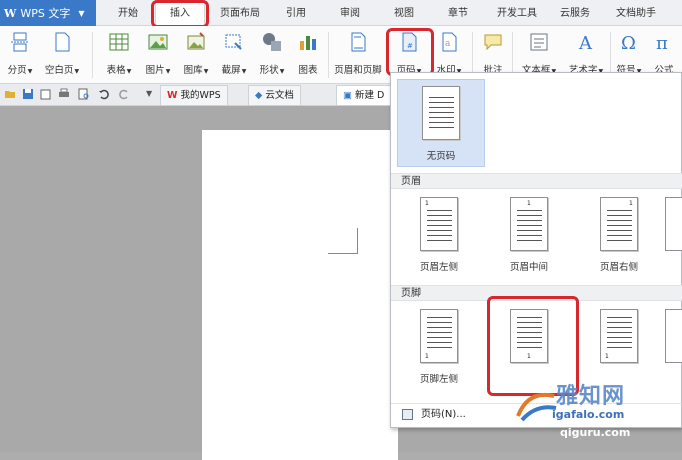 Image resolution: width=682 pixels, height=460 pixels. Describe the element at coordinates (64, 94) in the screenshot. I see `print-icon` at that location.